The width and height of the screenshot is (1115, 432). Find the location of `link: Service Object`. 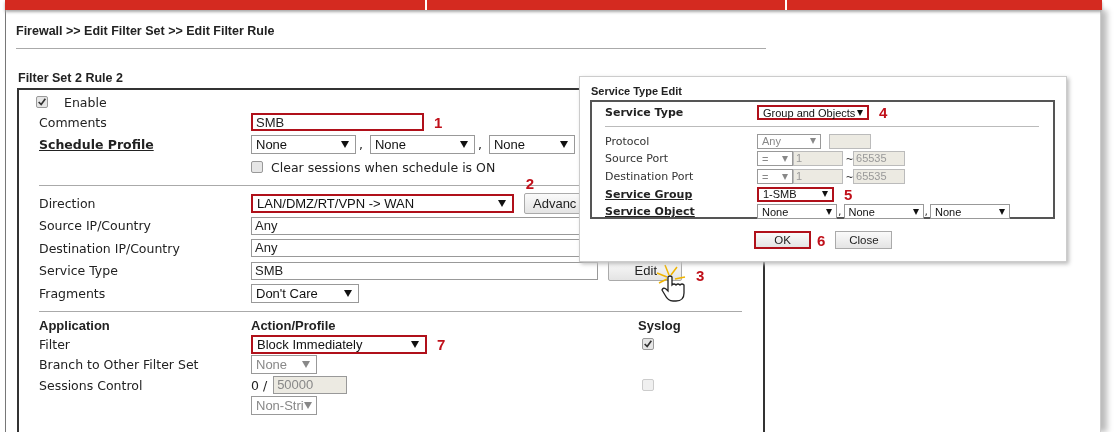

link: Service Object is located at coordinates (650, 212).